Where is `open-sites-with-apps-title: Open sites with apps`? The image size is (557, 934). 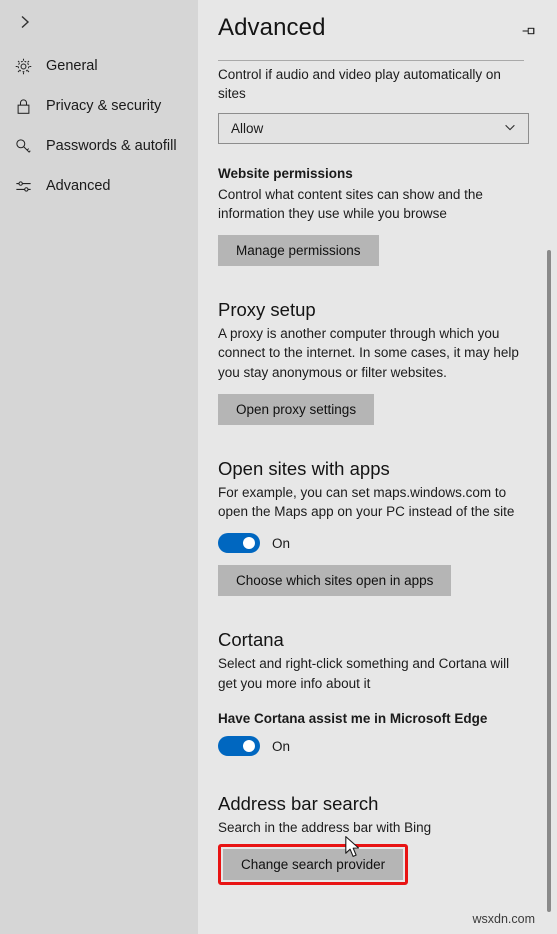 open-sites-with-apps-title: Open sites with apps is located at coordinates (304, 468).